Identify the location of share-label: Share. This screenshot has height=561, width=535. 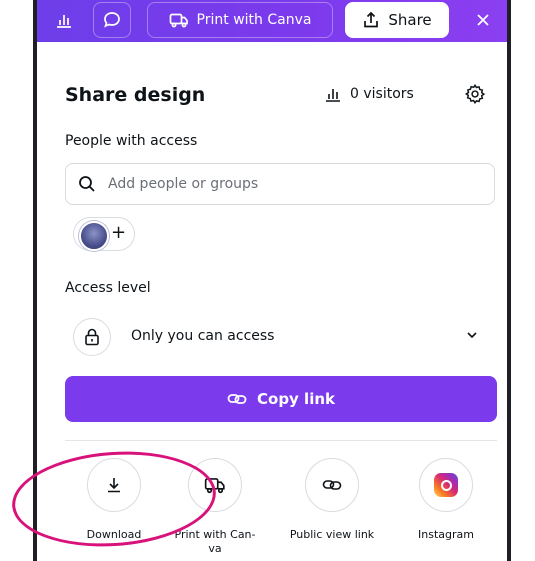
(410, 20).